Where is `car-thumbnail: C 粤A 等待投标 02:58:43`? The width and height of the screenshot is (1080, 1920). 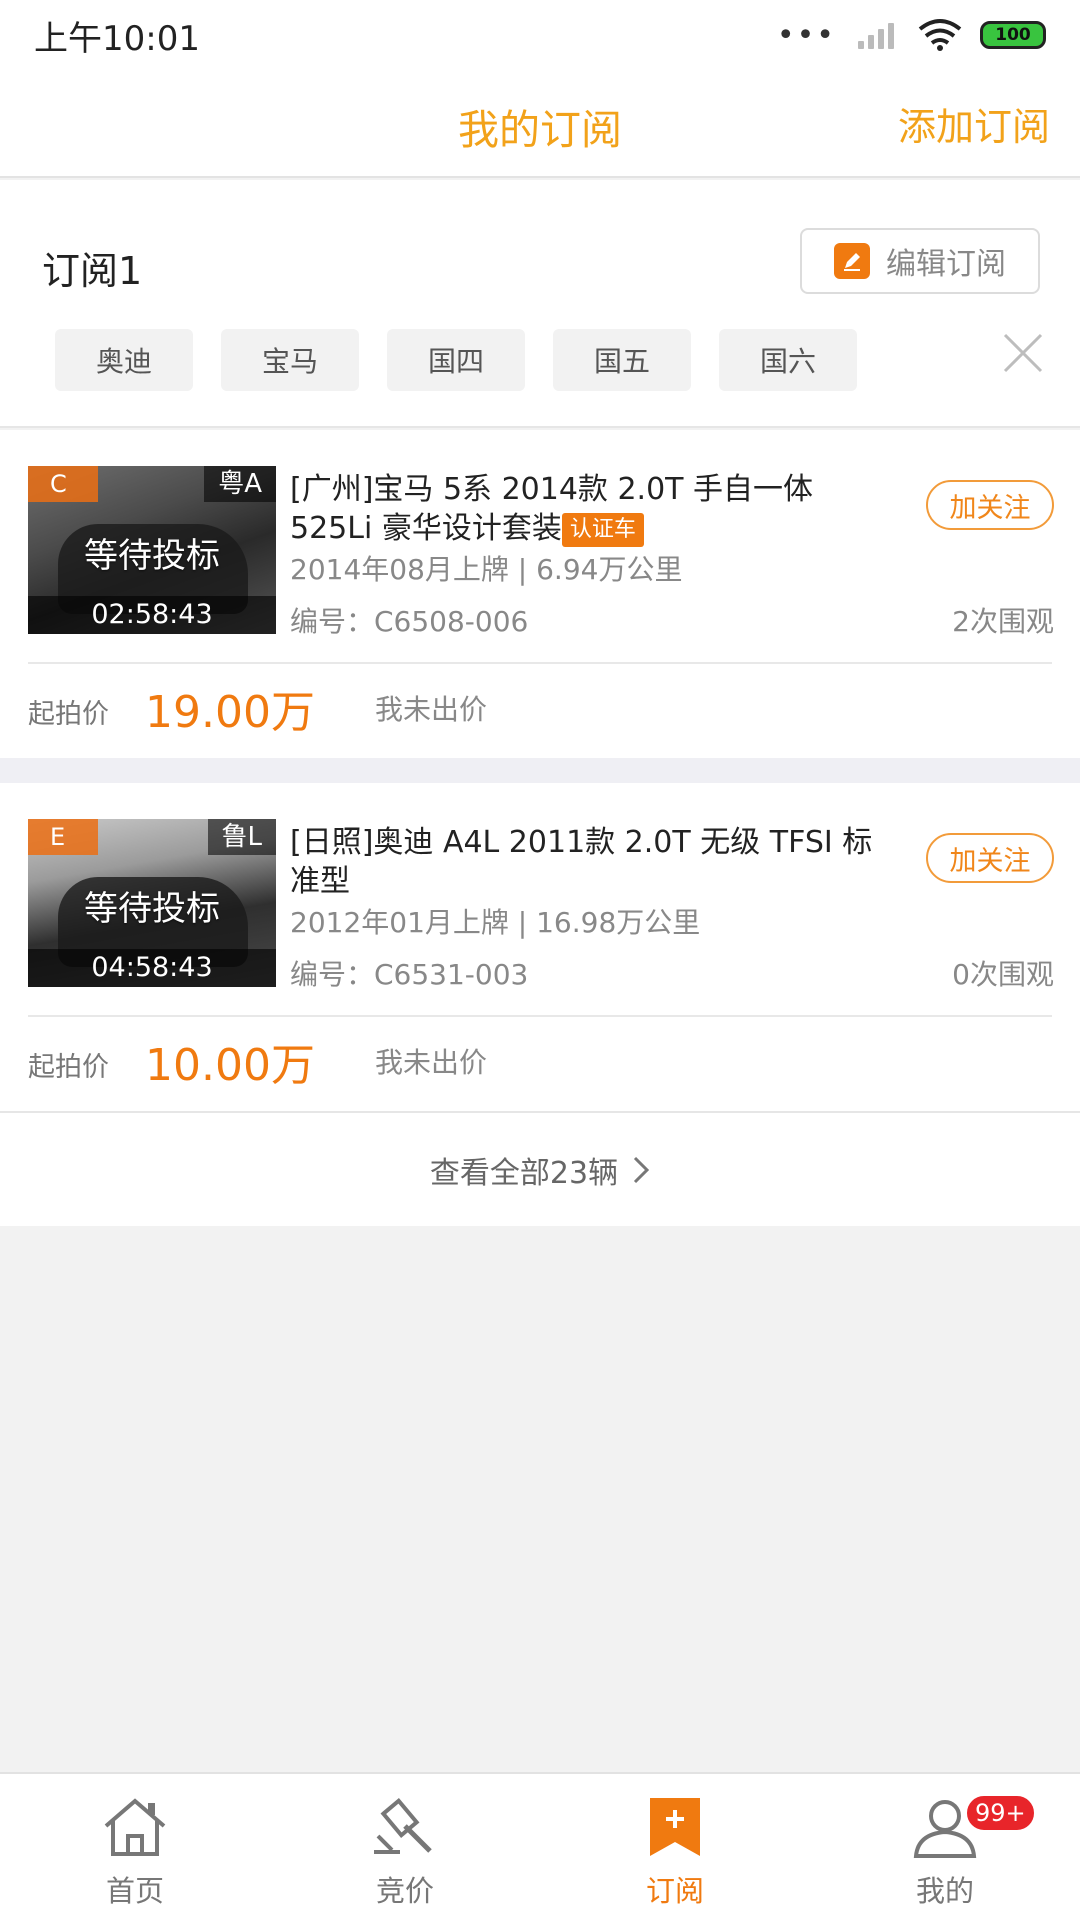 car-thumbnail: C 粤A 等待投标 02:58:43 is located at coordinates (152, 550).